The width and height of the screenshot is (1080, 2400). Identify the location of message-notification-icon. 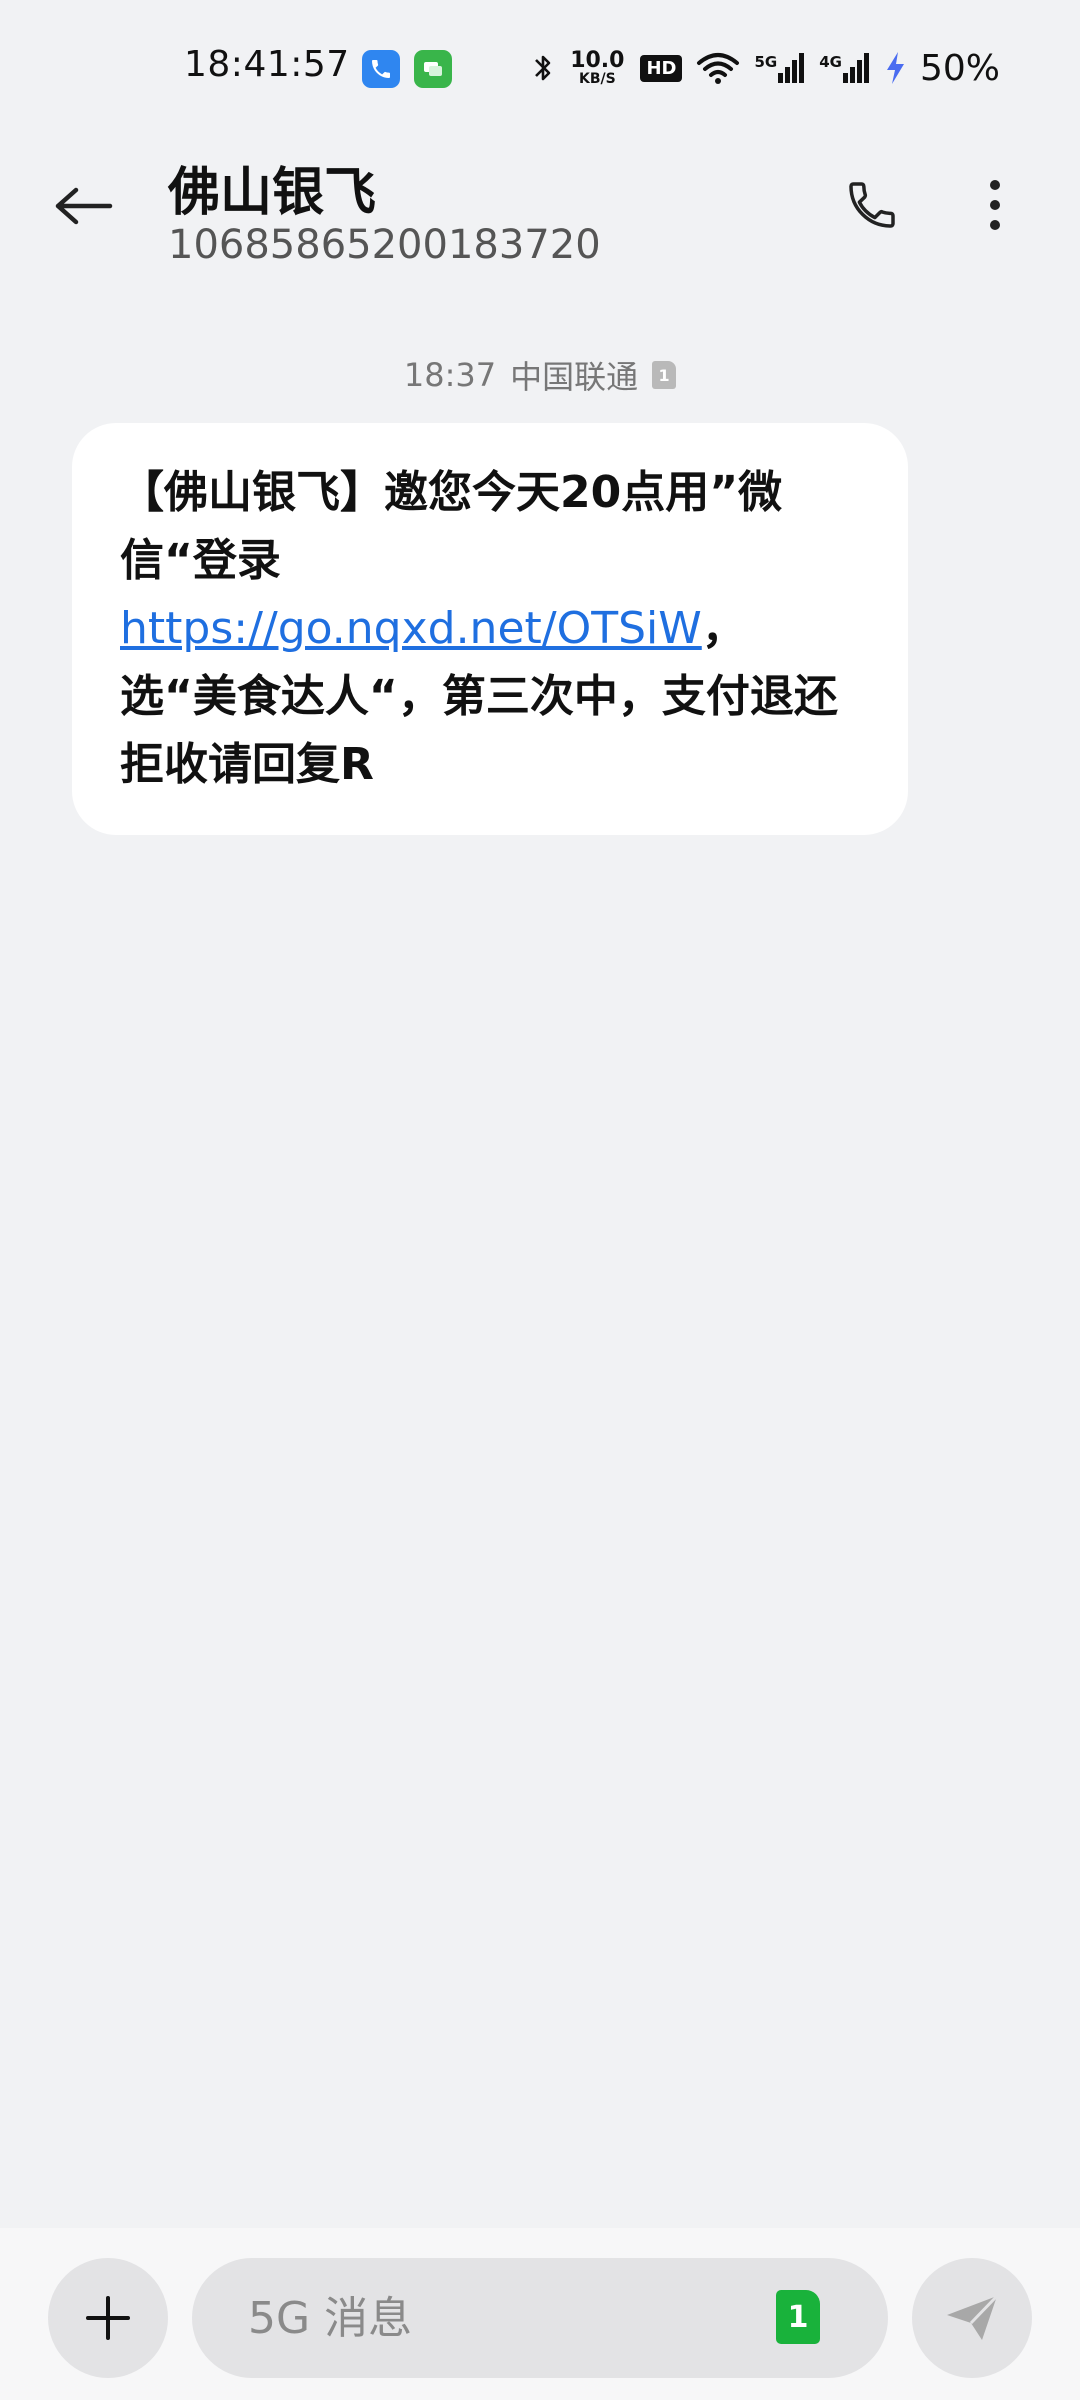
(433, 69).